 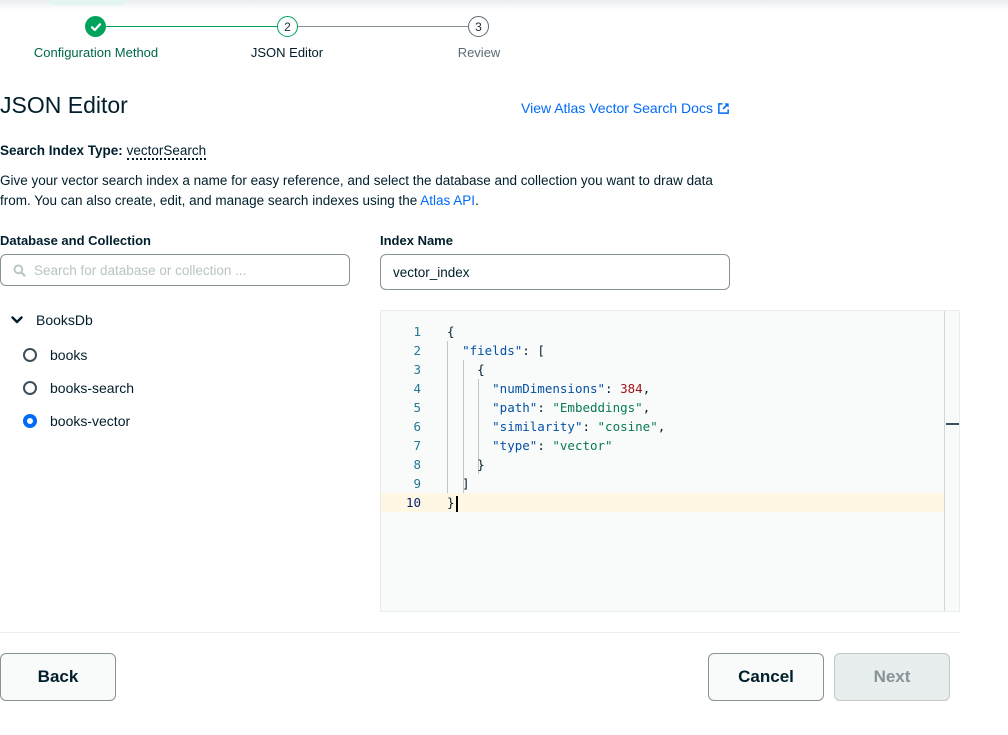 What do you see at coordinates (69, 355) in the screenshot?
I see `collection-name: books` at bounding box center [69, 355].